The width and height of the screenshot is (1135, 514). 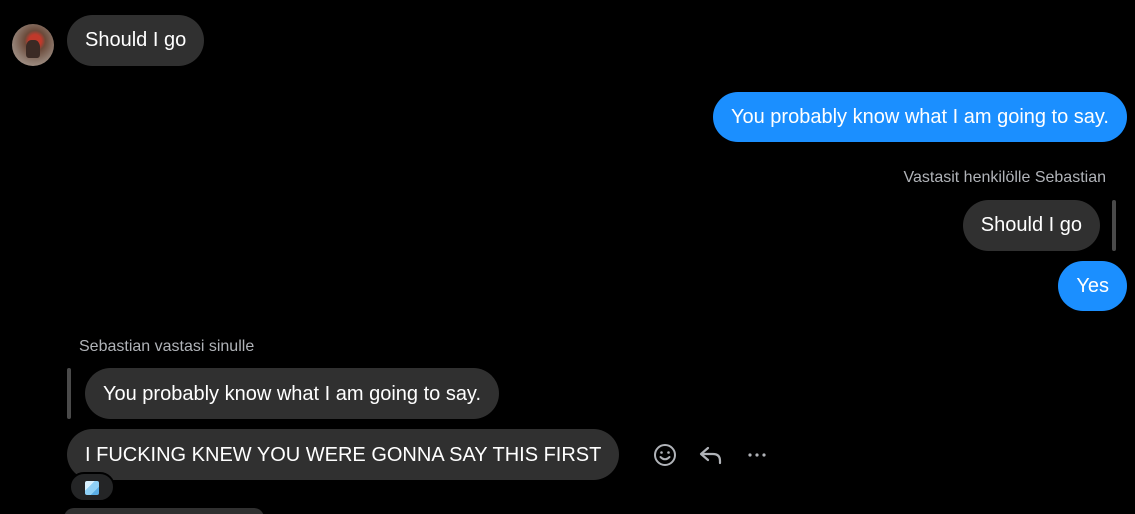 I want to click on more-button, so click(x=757, y=455).